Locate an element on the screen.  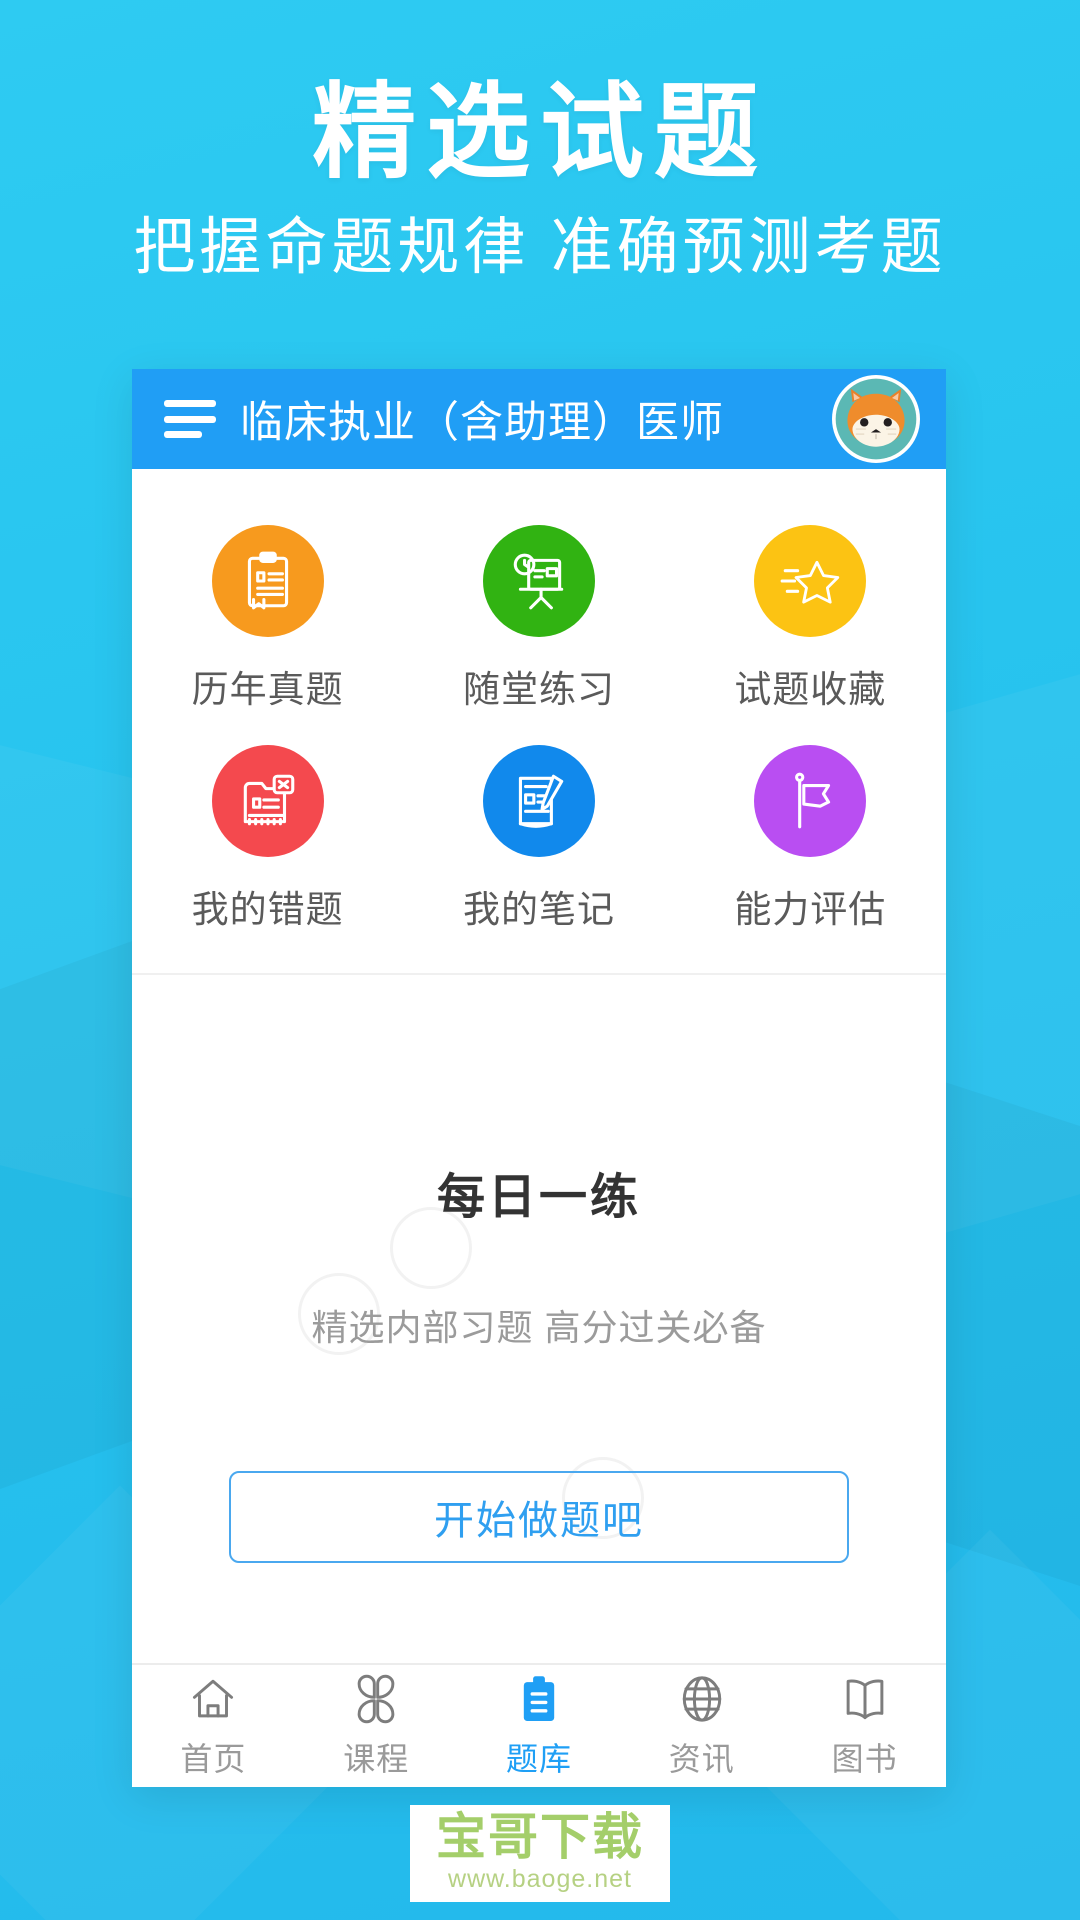
nav-item-label: 图书 is located at coordinates (864, 1759).